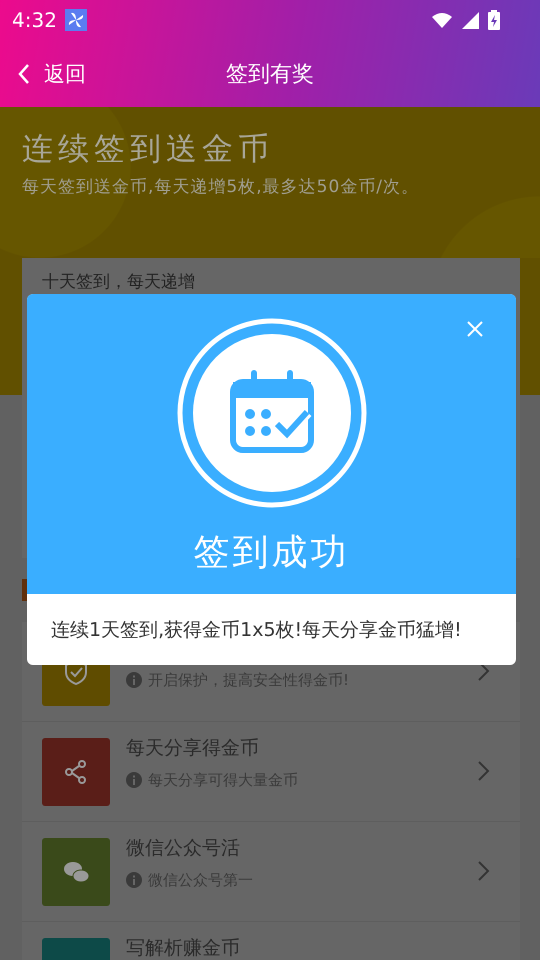 The width and height of the screenshot is (540, 960). I want to click on page-title: 签到有奖, so click(270, 74).